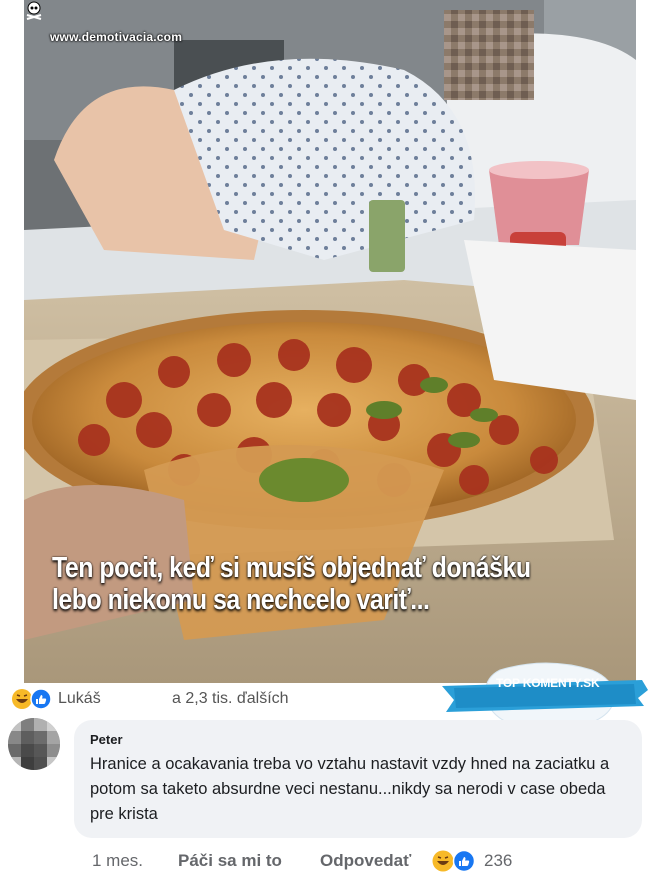  What do you see at coordinates (291, 568) in the screenshot?
I see `caption-line-1: Ten pocit, keď si musíš objednať donášku` at bounding box center [291, 568].